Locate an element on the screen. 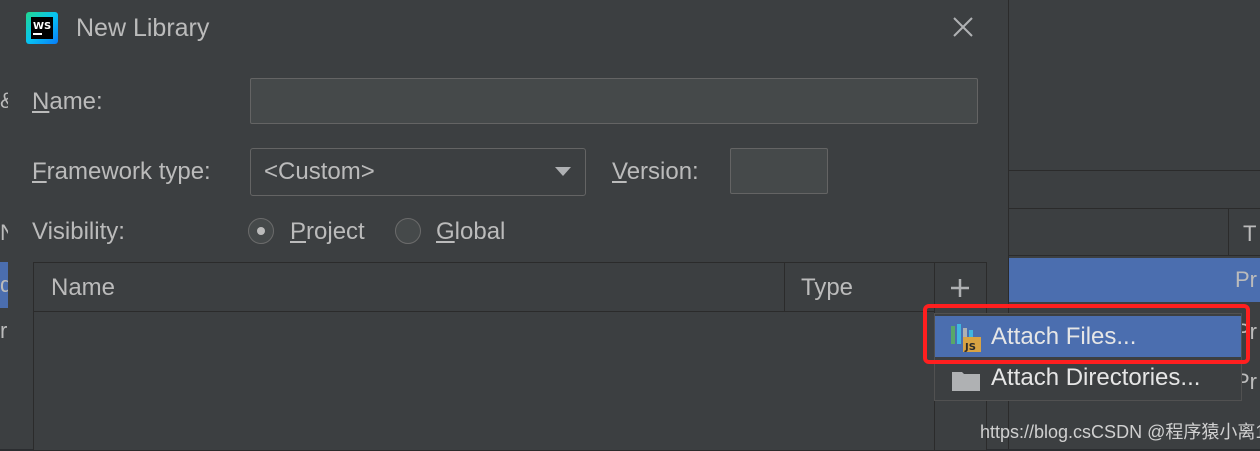 The width and height of the screenshot is (1260, 451). background-header-type-fragment: T is located at coordinates (1250, 233).